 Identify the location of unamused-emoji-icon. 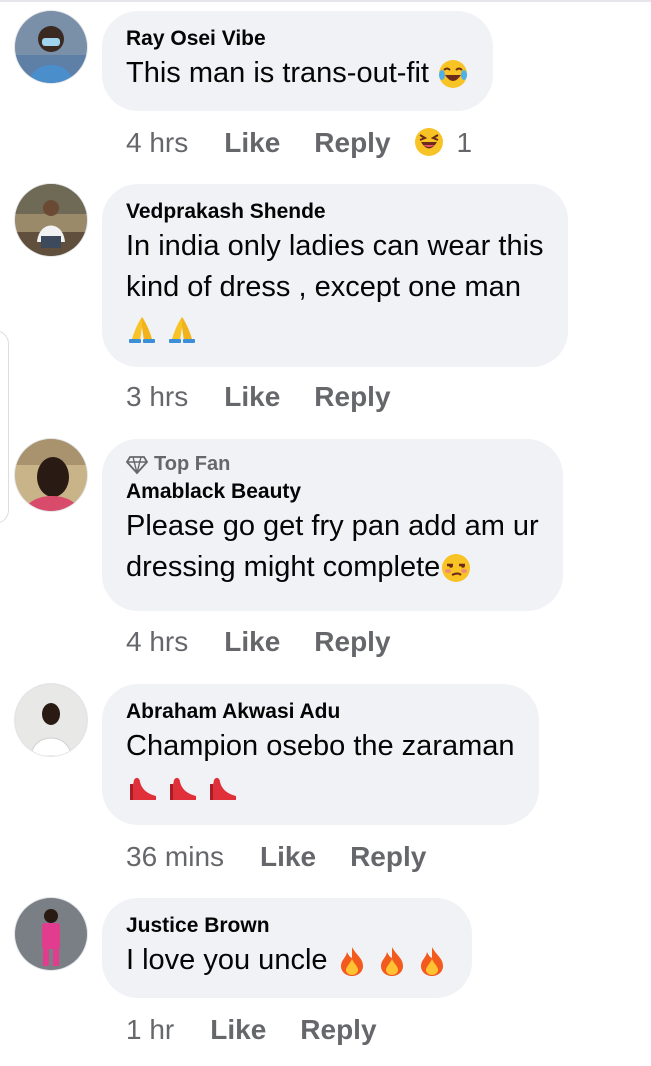
(456, 568).